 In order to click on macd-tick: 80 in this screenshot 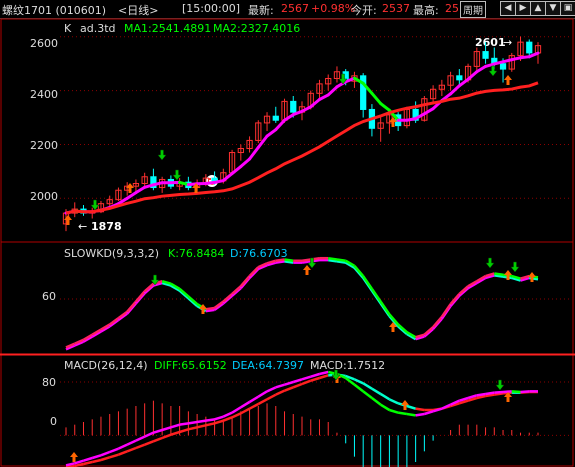, I will do `click(49, 382)`.